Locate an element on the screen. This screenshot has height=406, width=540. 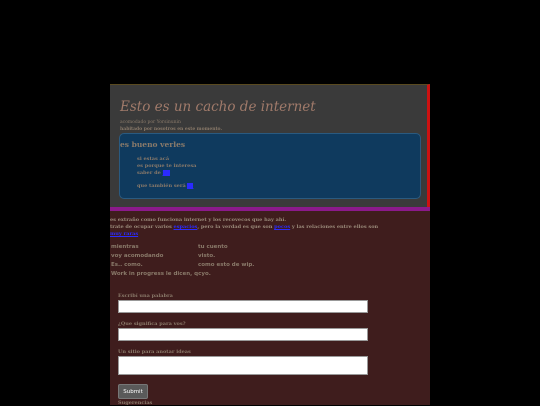
submit-button: Submit is located at coordinates (133, 391).